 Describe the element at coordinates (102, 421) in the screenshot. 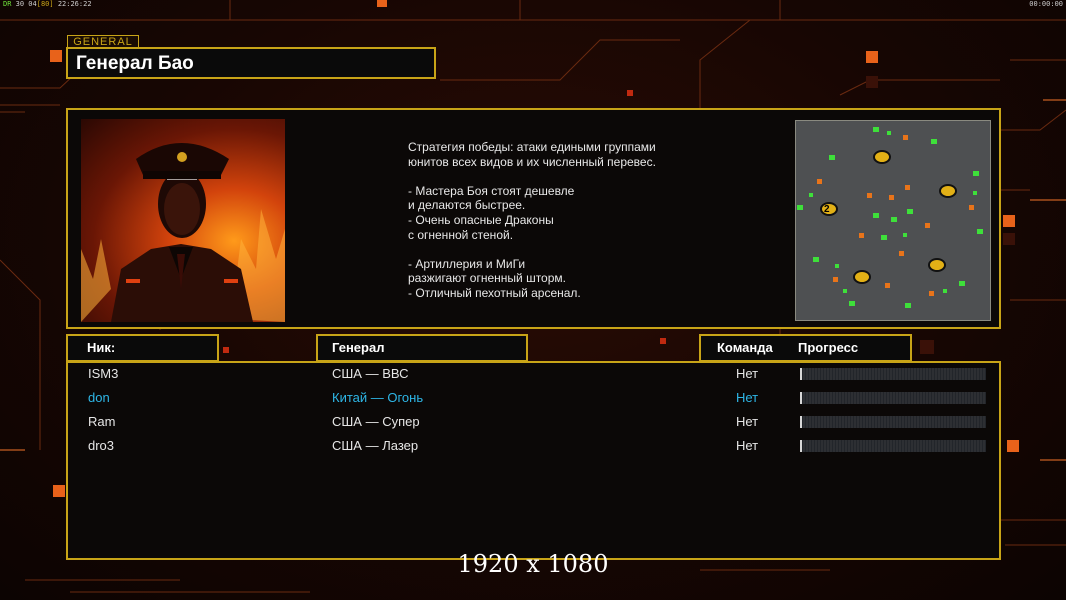

I see `player-nick: Ram` at that location.